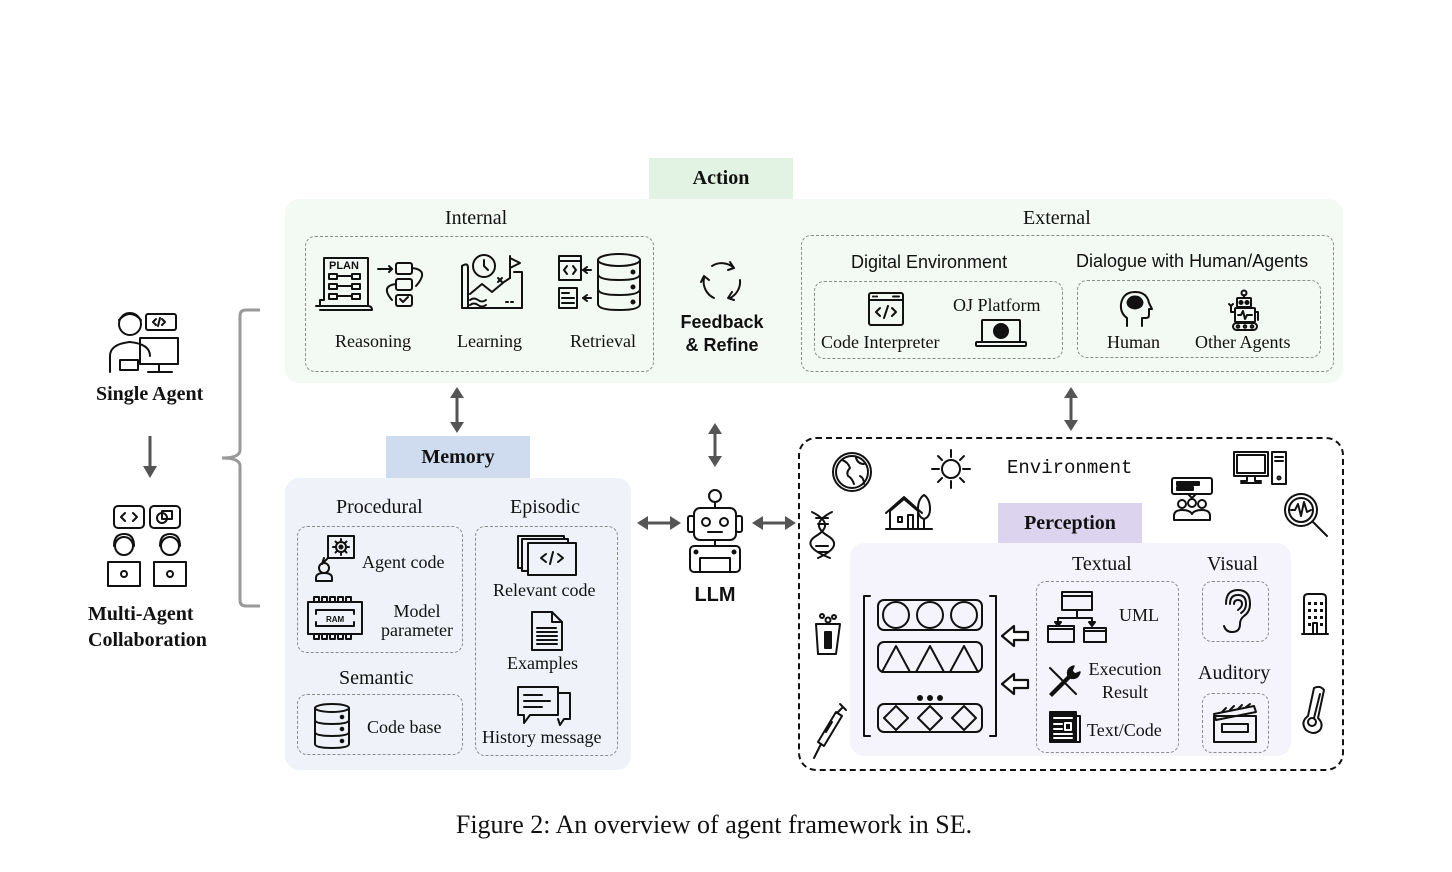  Describe the element at coordinates (1133, 342) in the screenshot. I see `human-label: Human` at that location.